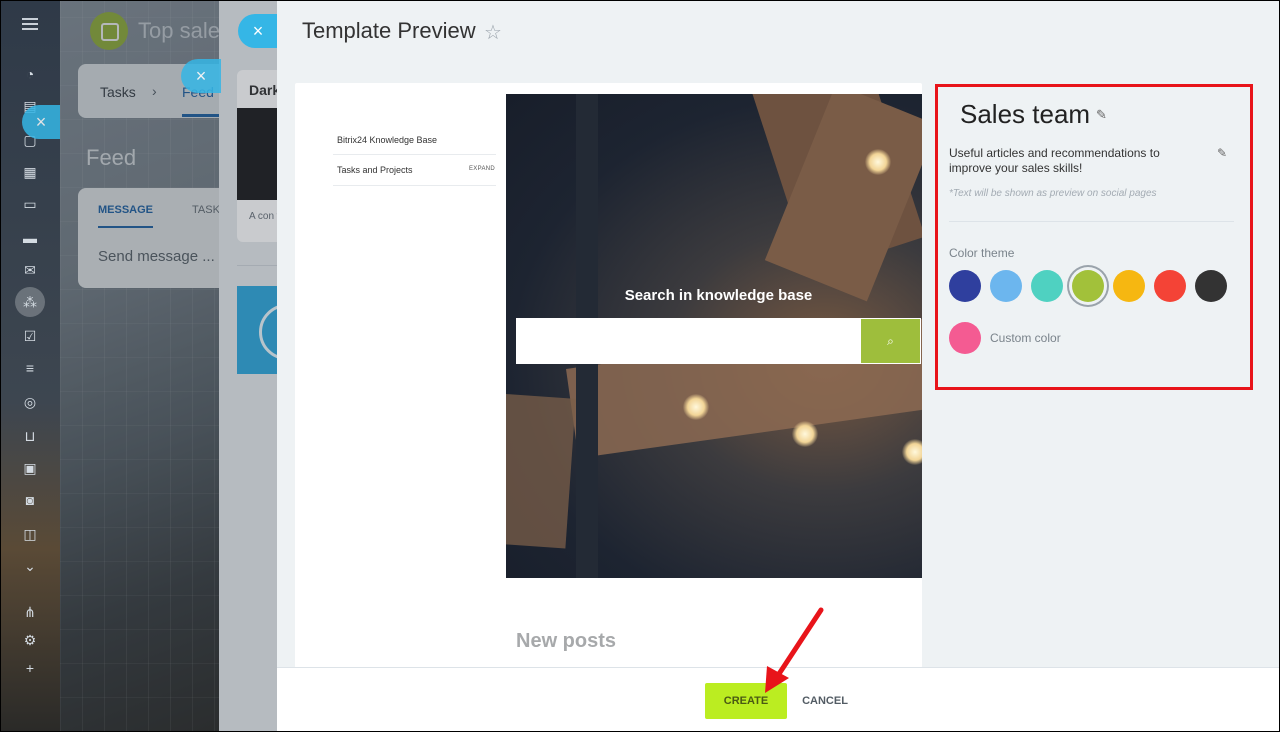 This screenshot has width=1280, height=732. What do you see at coordinates (30, 612) in the screenshot?
I see `sitemap-icon: ⋔` at bounding box center [30, 612].